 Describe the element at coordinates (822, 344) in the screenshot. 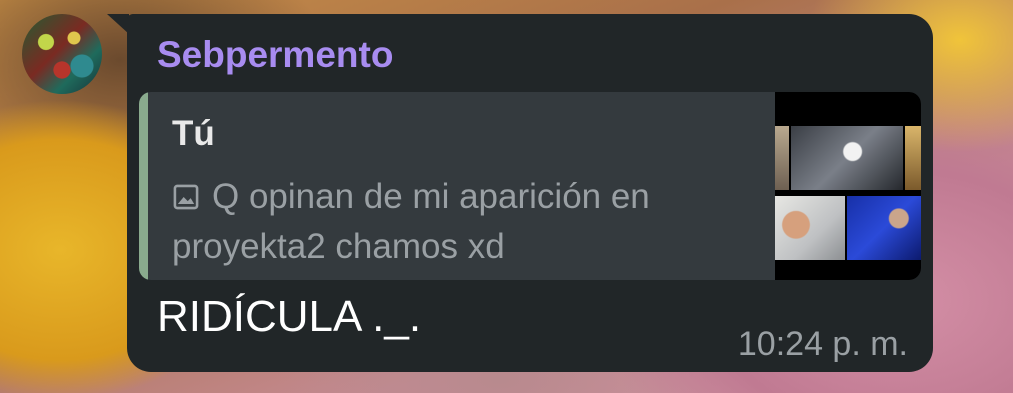

I see `message-timestamp: 10:24 p. m.` at that location.